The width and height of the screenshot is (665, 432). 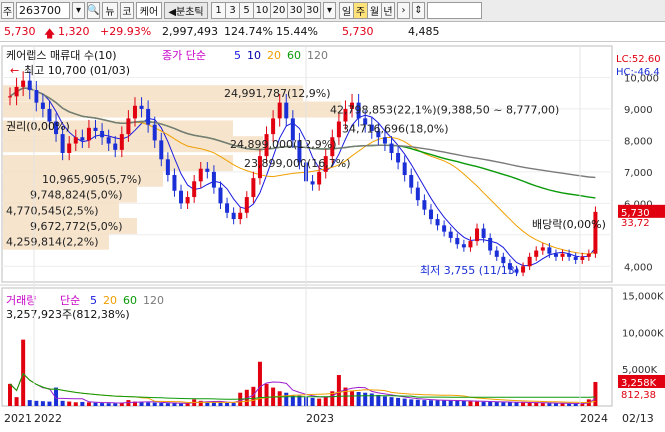 What do you see at coordinates (186, 10) in the screenshot?
I see `interval-selector: ◀분초틱` at bounding box center [186, 10].